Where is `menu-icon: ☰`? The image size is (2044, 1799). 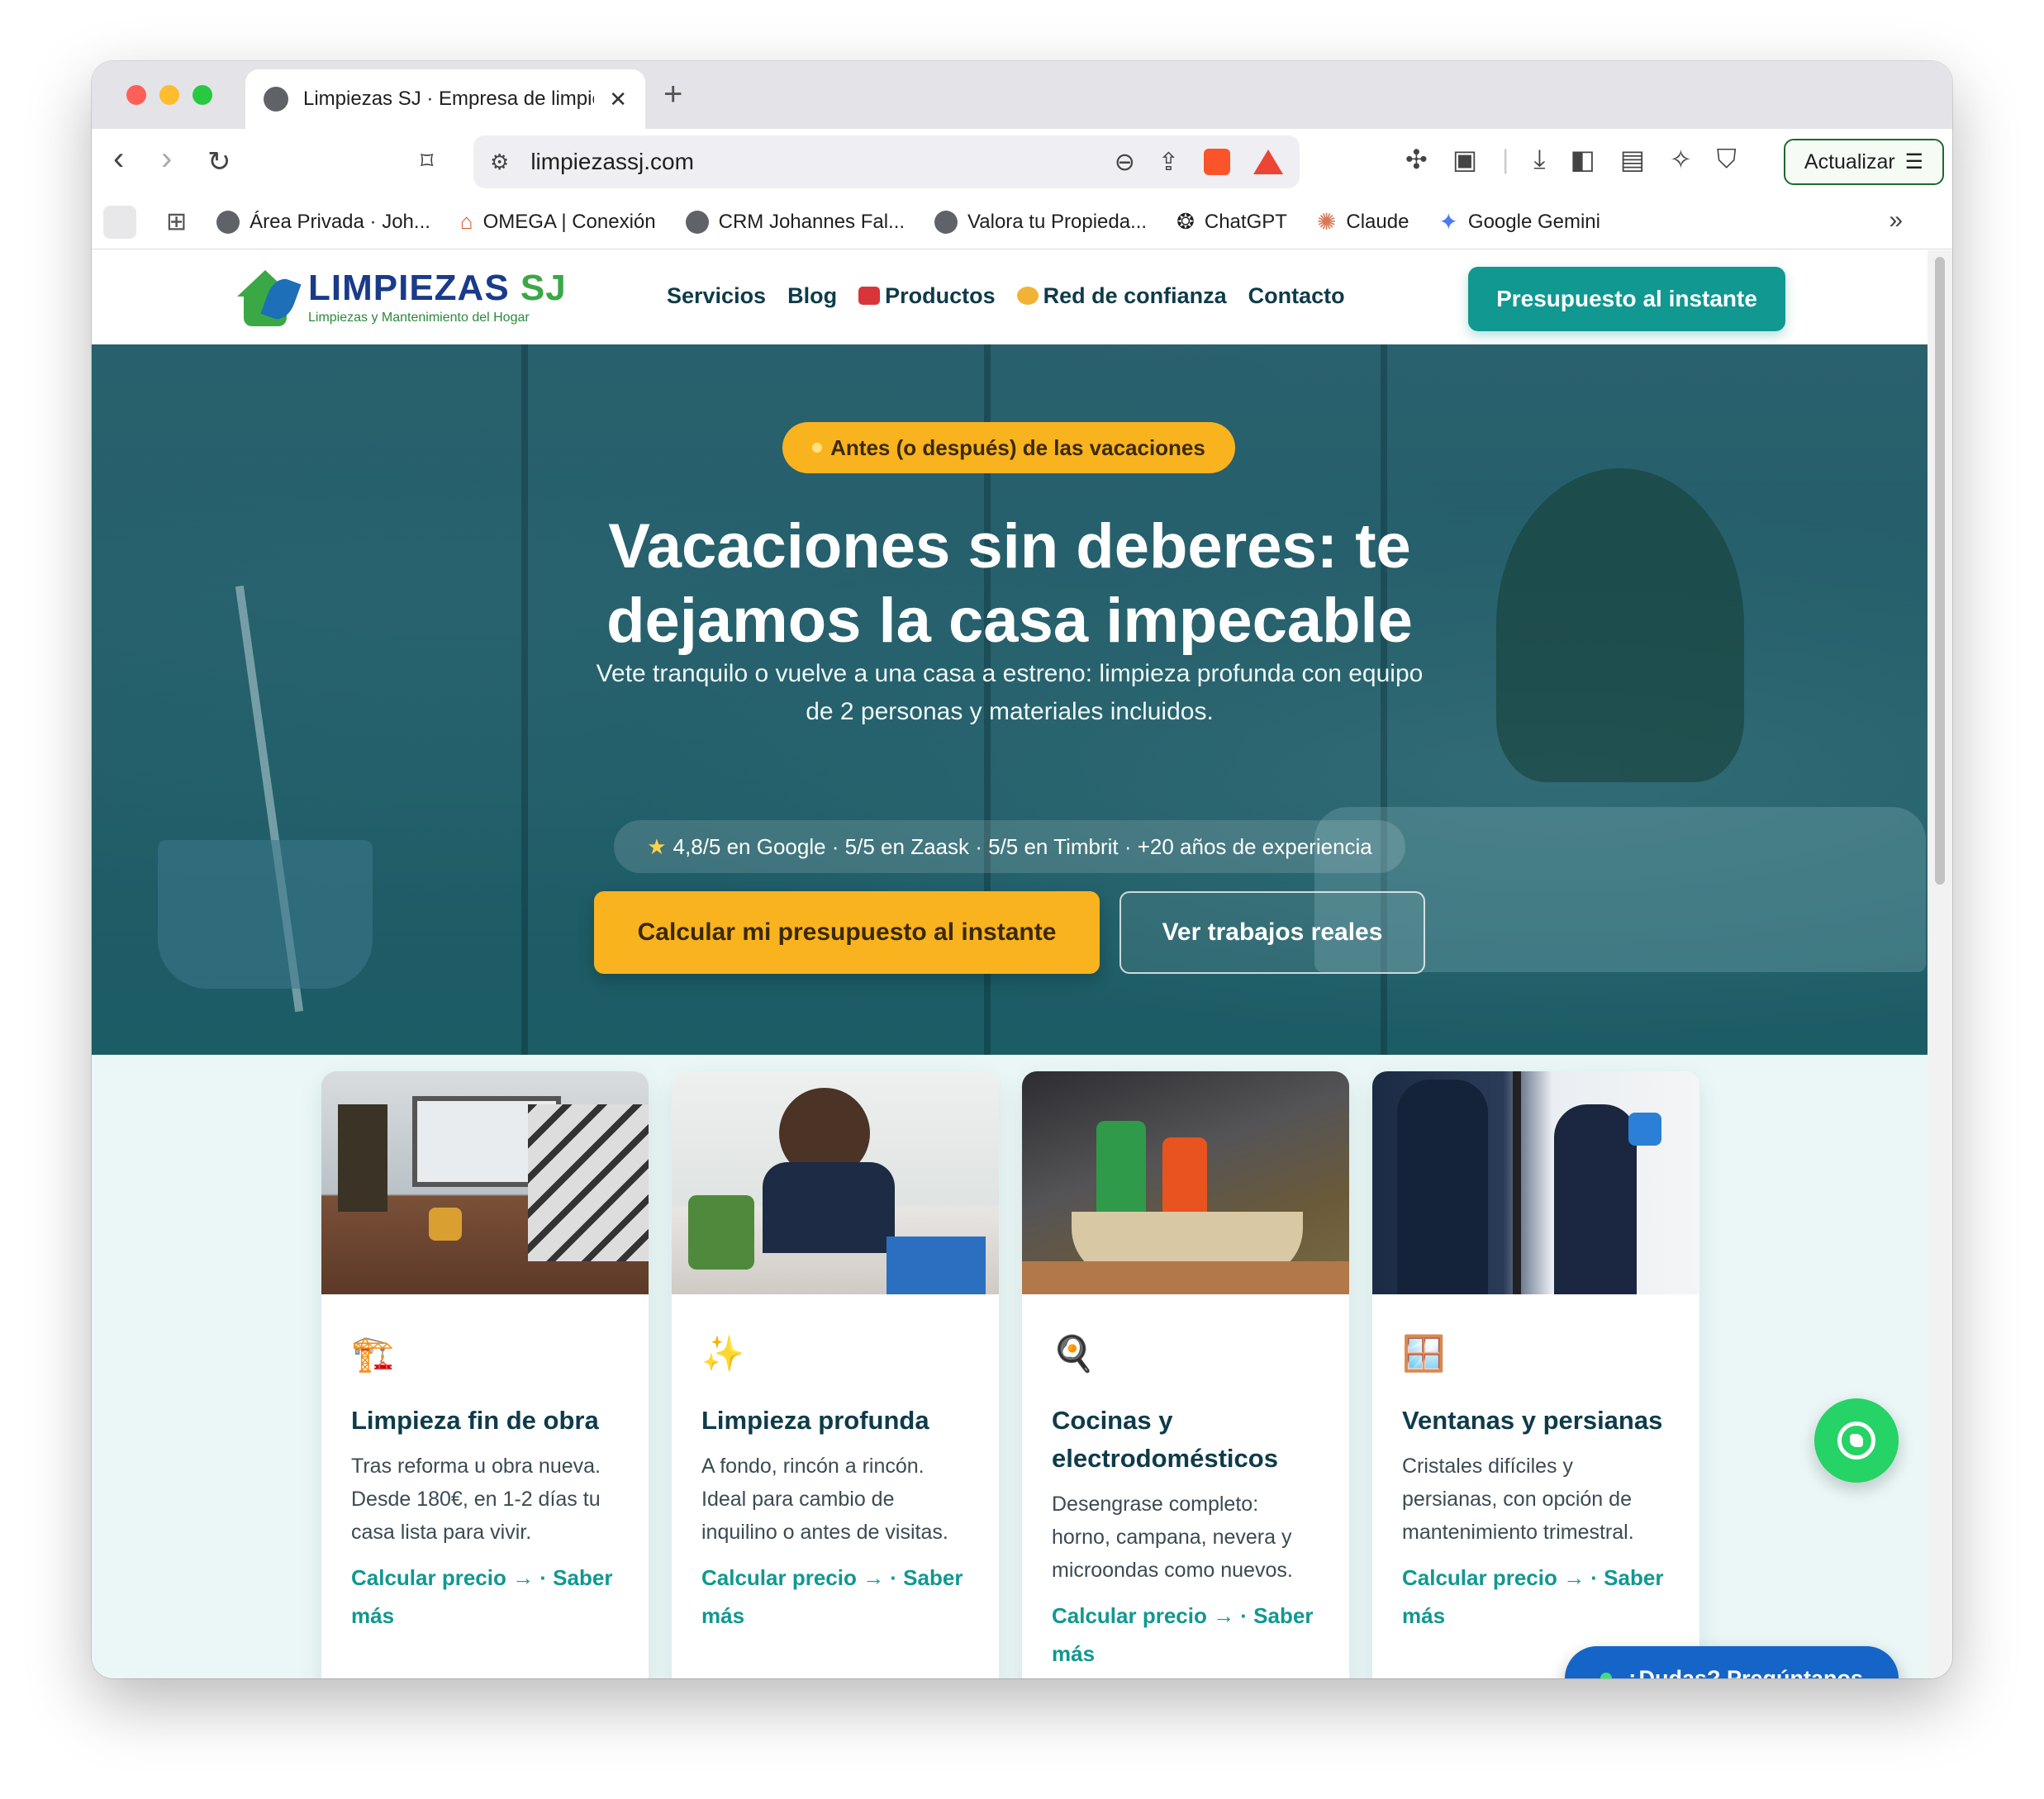
menu-icon: ☰ is located at coordinates (1914, 161).